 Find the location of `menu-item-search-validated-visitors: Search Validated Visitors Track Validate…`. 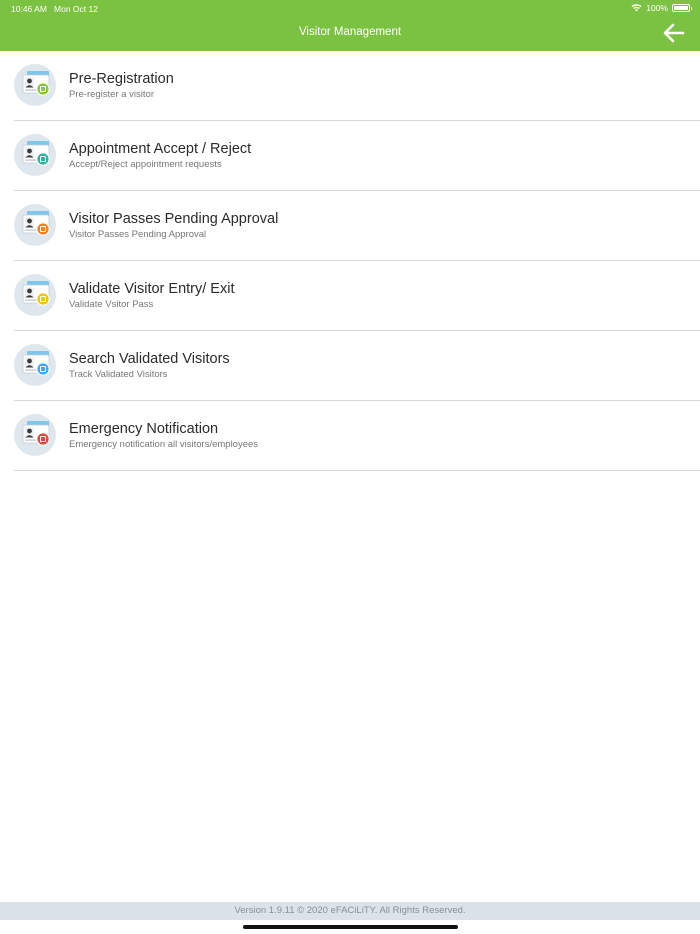

menu-item-search-validated-visitors: Search Validated Visitors Track Validate… is located at coordinates (357, 366).